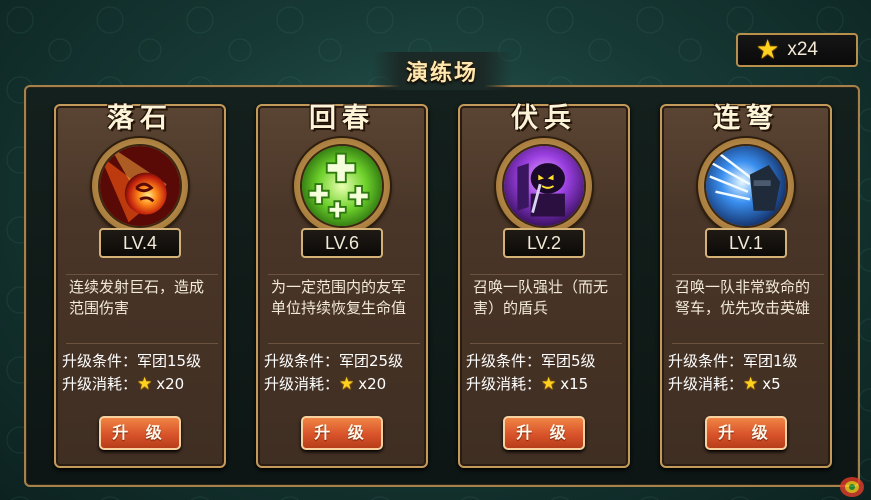  I want to click on upgrade-cost-row: 升级消耗： ★ x5, so click(749, 384).